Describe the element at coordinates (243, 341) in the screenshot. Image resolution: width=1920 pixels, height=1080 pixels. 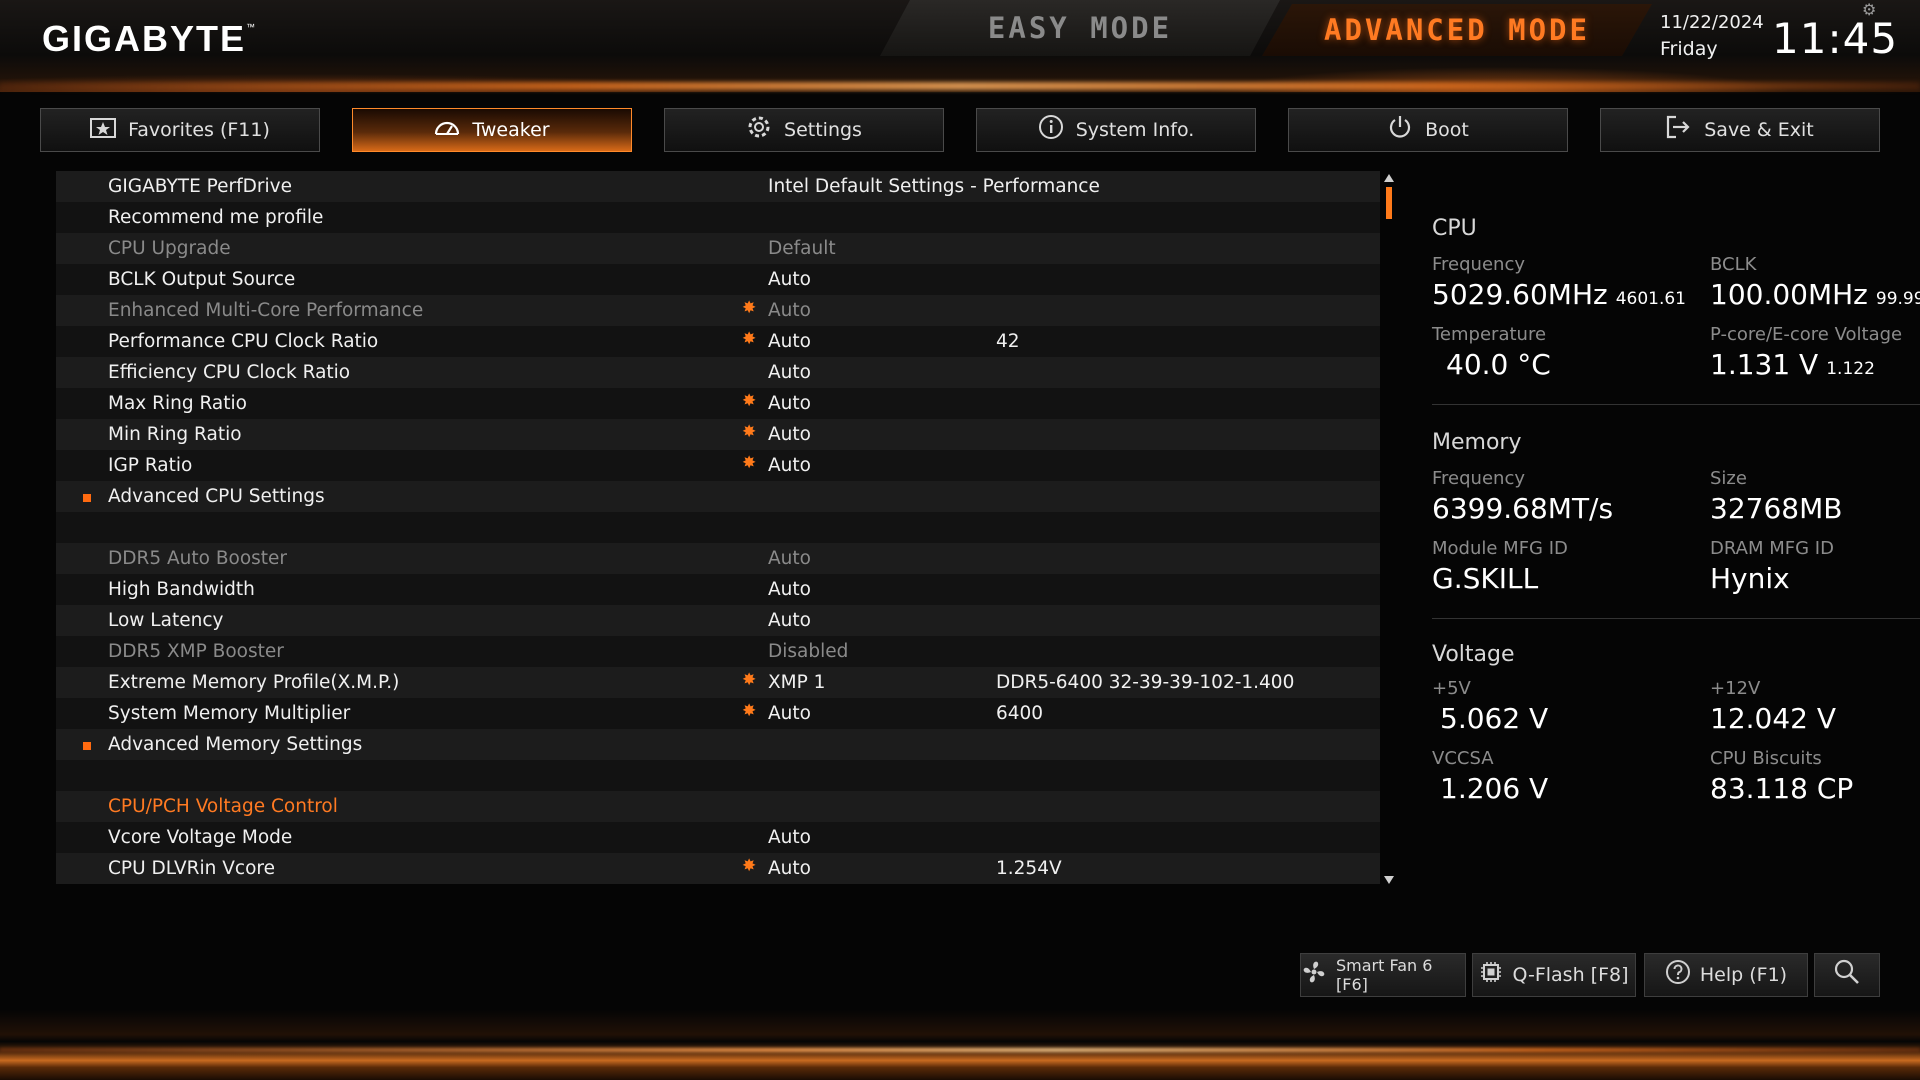
I see `setting-name: Performance CPU Clock Ratio` at that location.